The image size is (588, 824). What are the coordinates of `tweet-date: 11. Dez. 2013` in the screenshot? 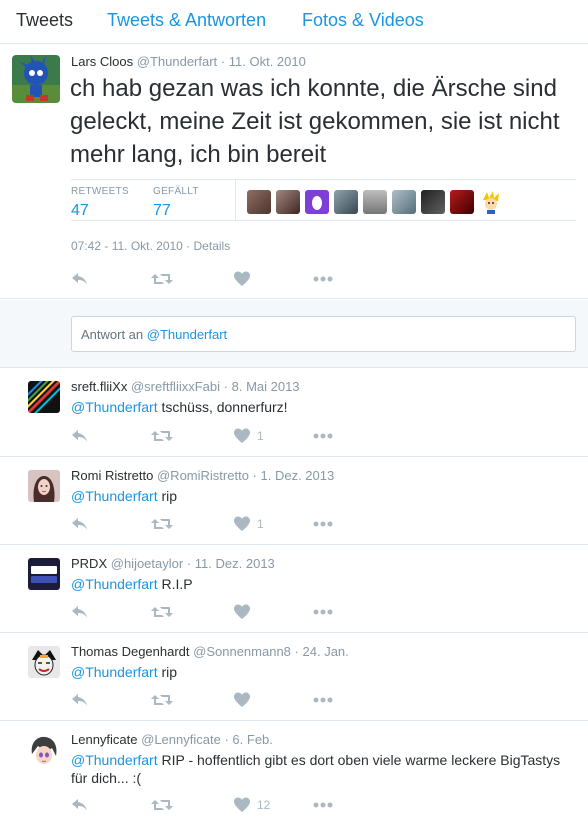 It's located at (235, 563).